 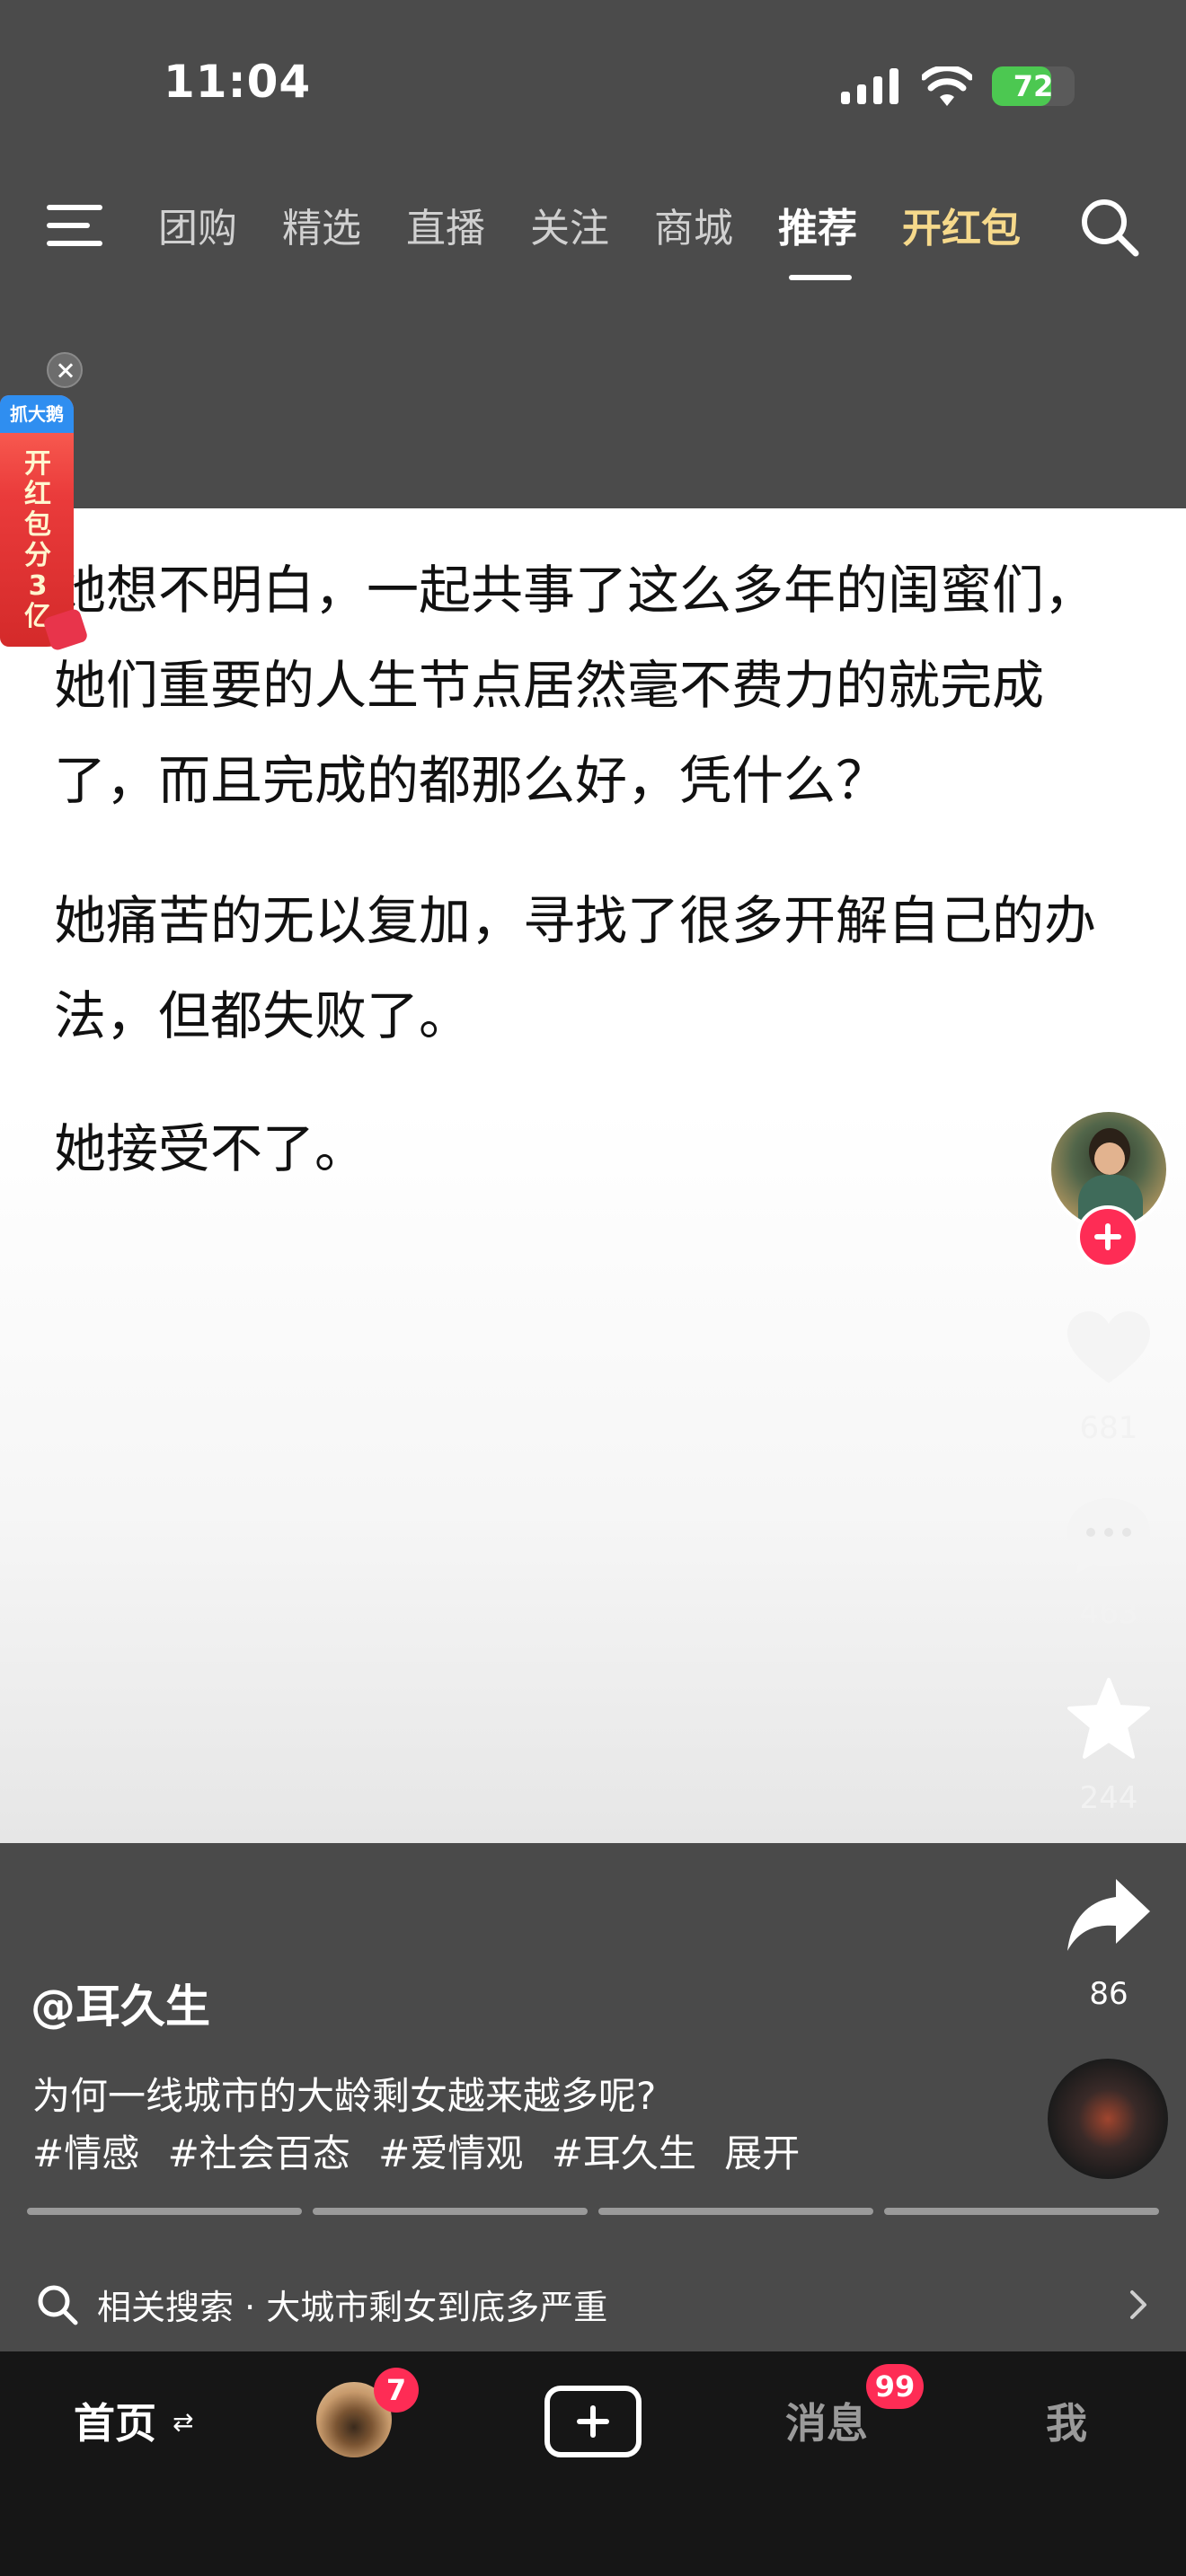 What do you see at coordinates (238, 82) in the screenshot?
I see `status-time: 11:04` at bounding box center [238, 82].